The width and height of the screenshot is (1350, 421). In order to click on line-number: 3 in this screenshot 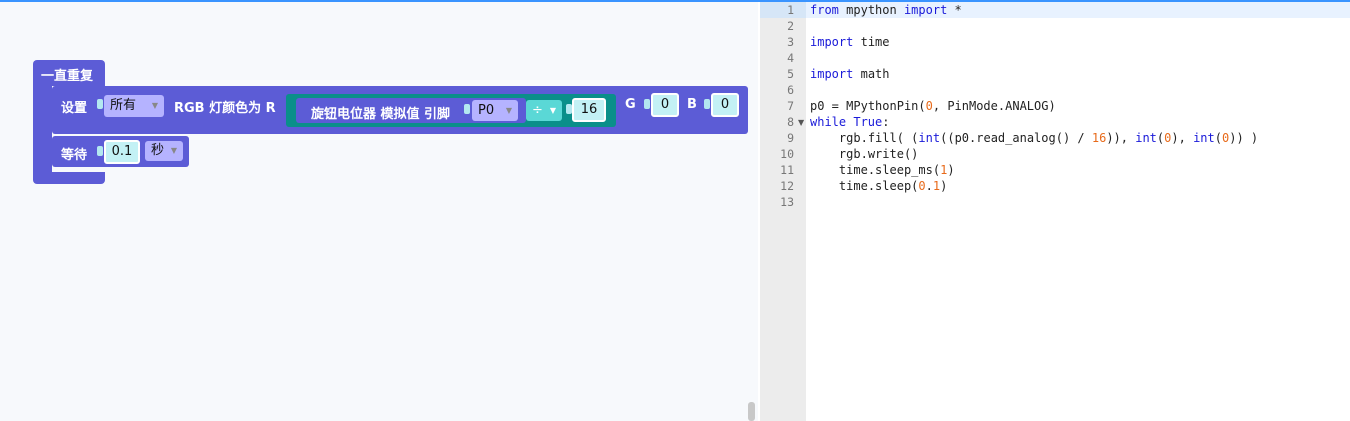, I will do `click(790, 42)`.